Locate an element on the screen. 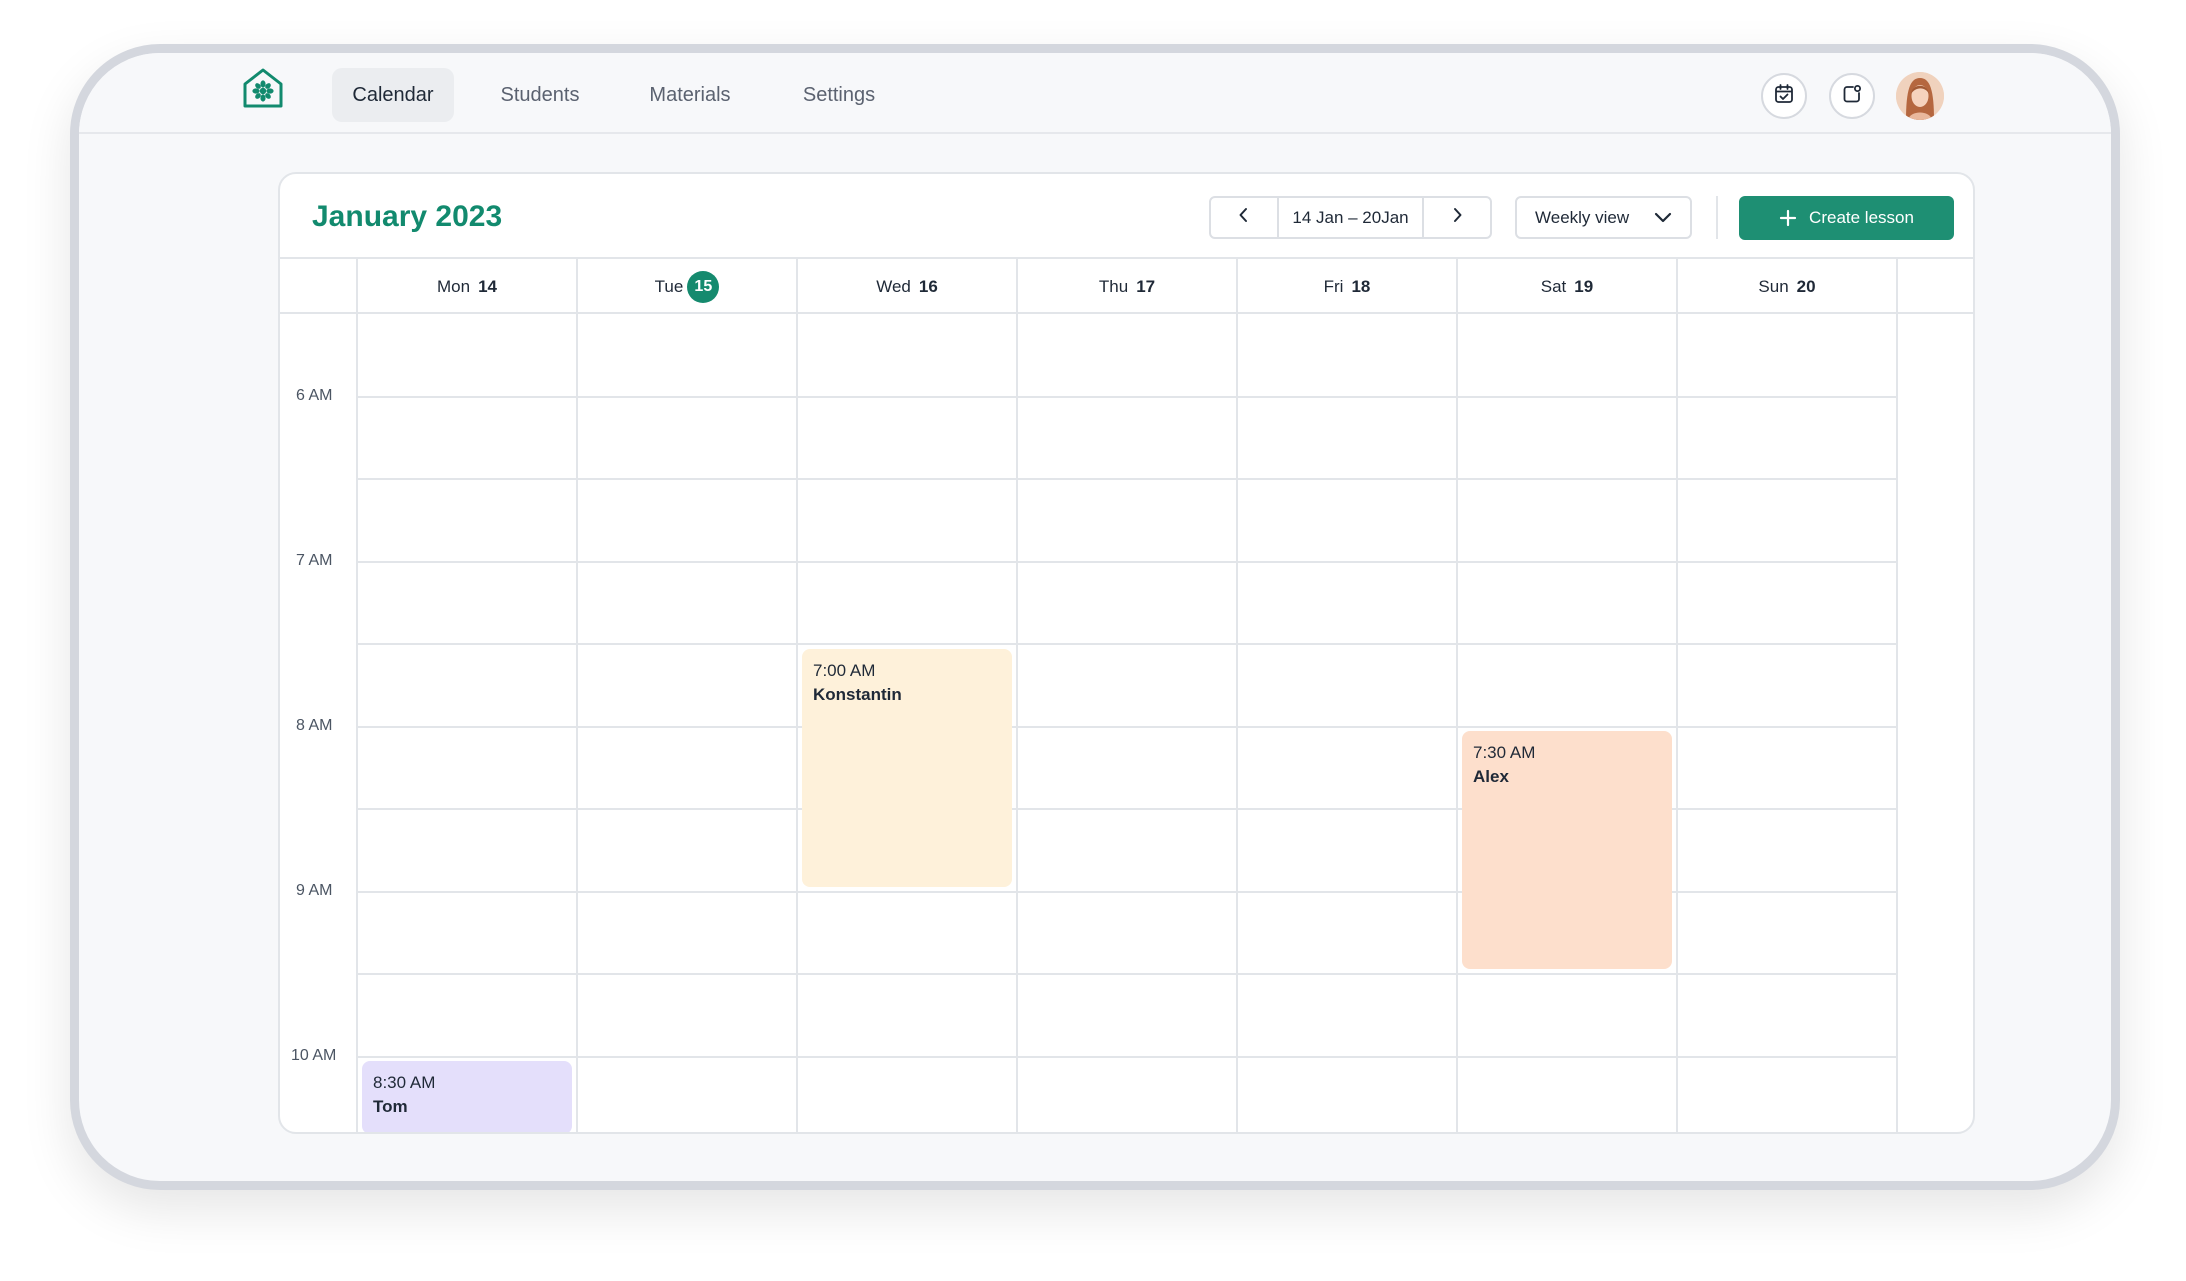  day-number: 18 is located at coordinates (1361, 286).